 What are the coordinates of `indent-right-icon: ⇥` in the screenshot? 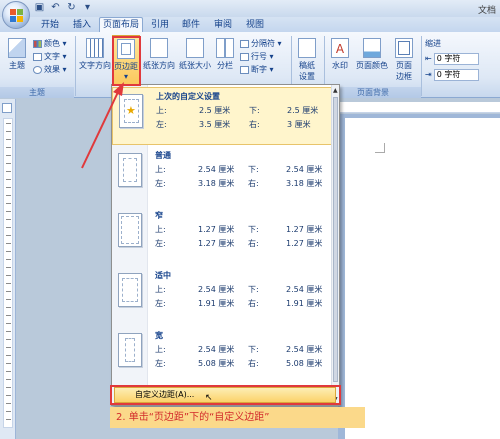 It's located at (428, 74).